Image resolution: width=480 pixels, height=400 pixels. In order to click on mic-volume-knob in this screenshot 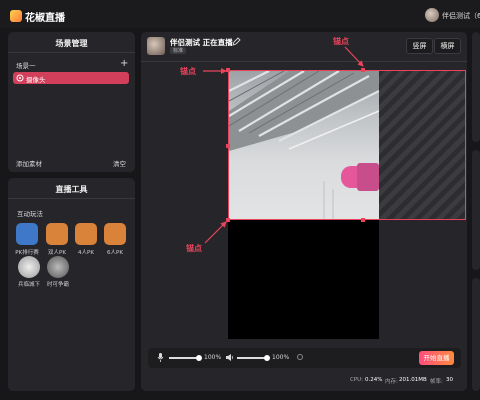, I will do `click(199, 358)`.